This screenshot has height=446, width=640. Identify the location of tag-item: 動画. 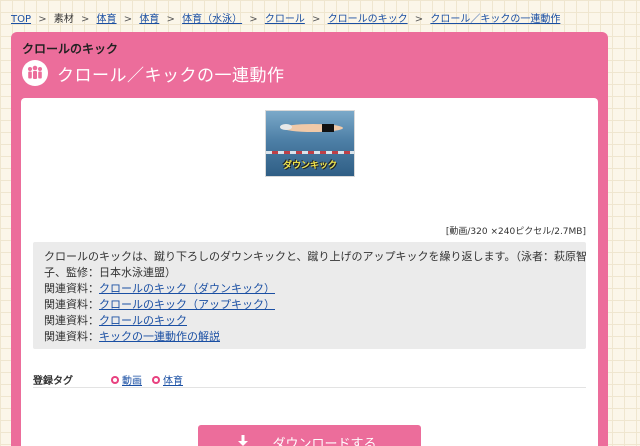
(126, 379).